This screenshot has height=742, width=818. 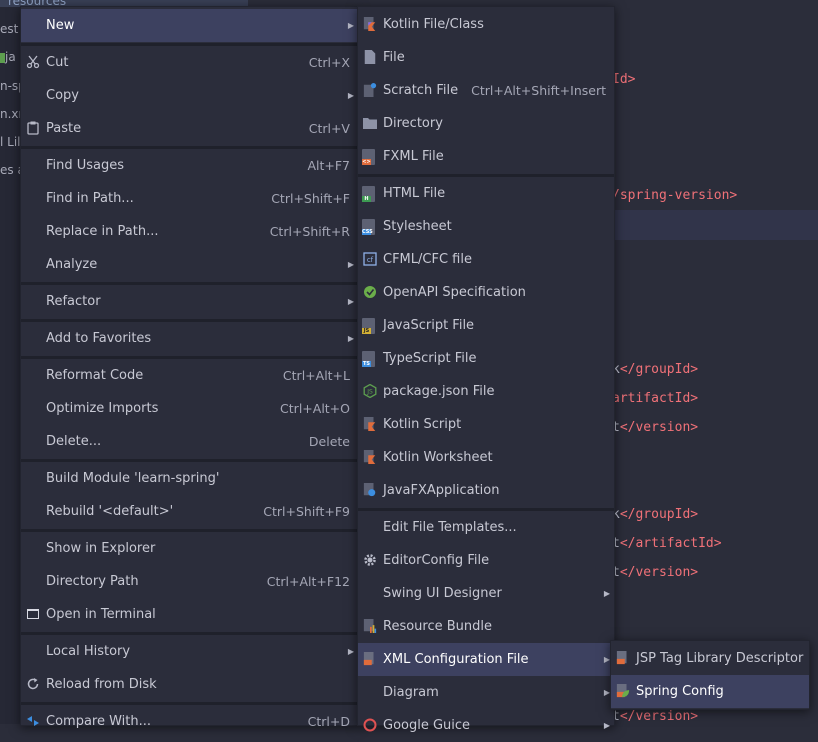 What do you see at coordinates (486, 424) in the screenshot?
I see `menu-item-kotlin-script: Kotlin Script` at bounding box center [486, 424].